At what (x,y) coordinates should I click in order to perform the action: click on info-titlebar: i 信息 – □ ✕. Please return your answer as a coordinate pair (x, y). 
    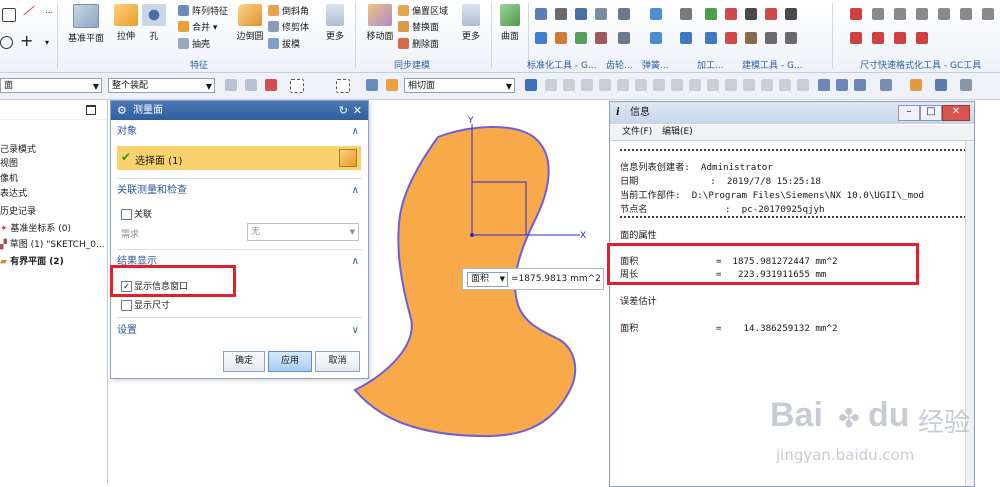
    Looking at the image, I should click on (792, 113).